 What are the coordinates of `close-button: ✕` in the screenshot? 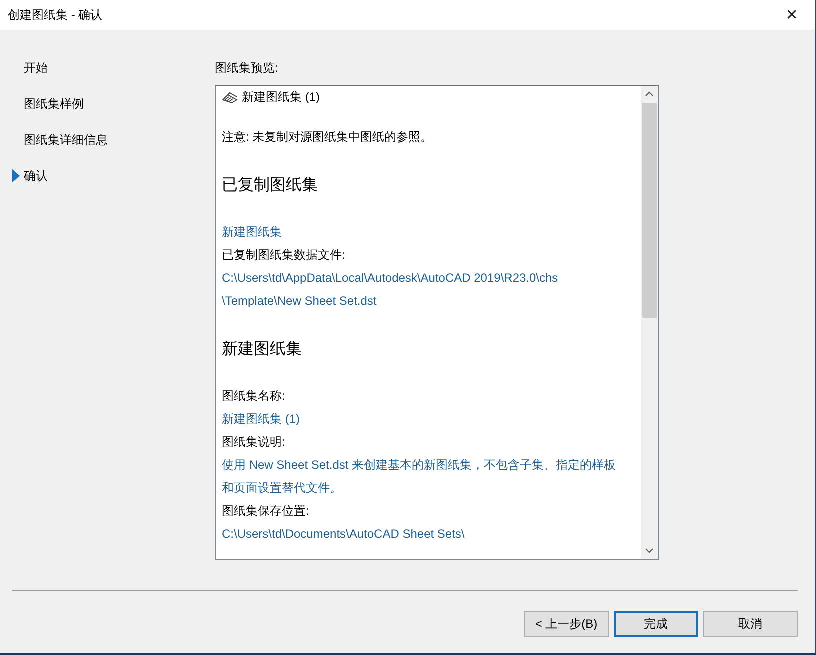 It's located at (792, 15).